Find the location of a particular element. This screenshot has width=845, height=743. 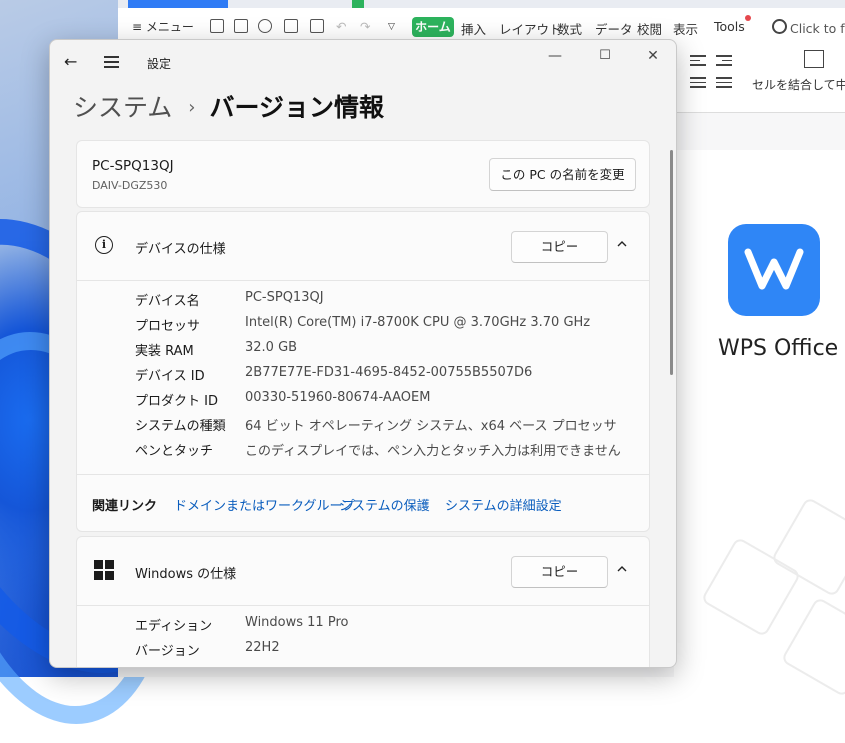

outdent-icon is located at coordinates (724, 60).